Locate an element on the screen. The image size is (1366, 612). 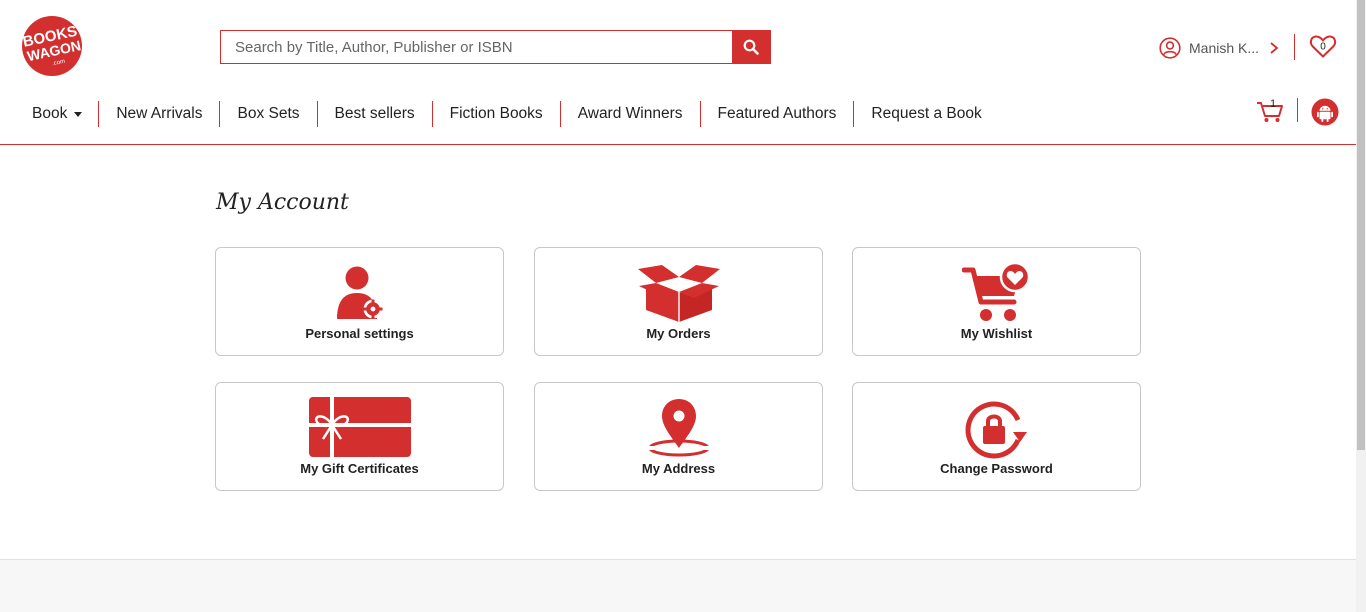
nav-item-box-sets: Box Sets is located at coordinates (267, 114).